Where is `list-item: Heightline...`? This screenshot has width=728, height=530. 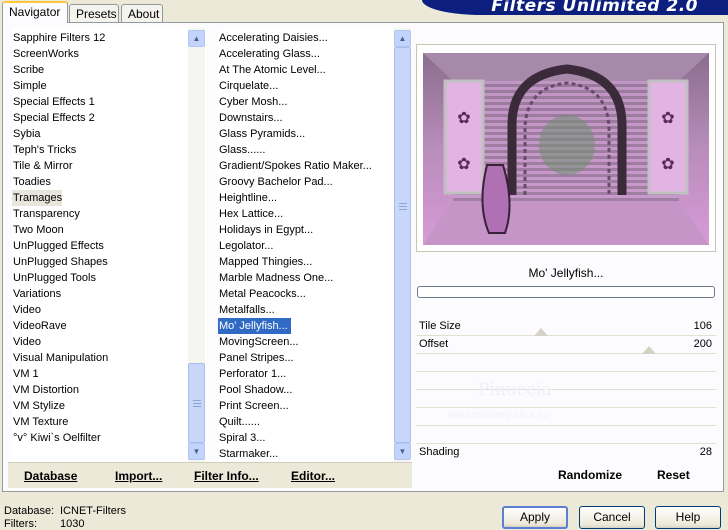
list-item: Heightline... is located at coordinates (247, 198).